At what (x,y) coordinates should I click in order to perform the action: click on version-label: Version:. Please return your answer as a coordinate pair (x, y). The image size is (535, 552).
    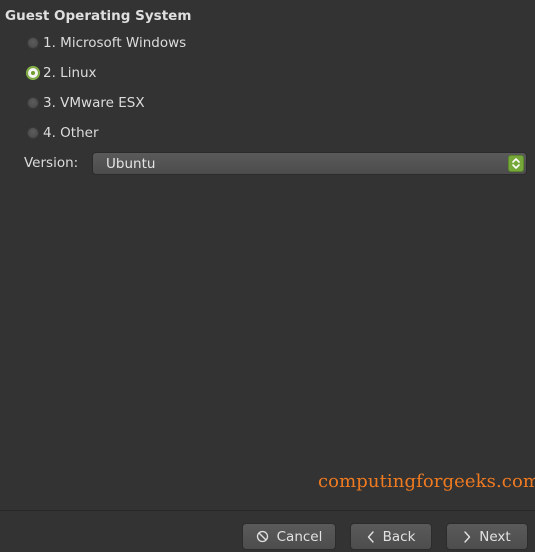
    Looking at the image, I should click on (51, 163).